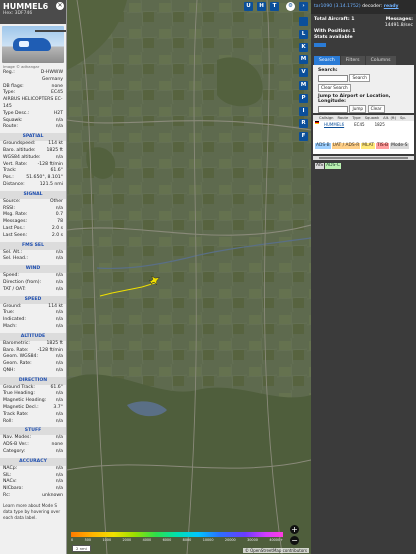 The width and height of the screenshot is (416, 554). I want to click on jump-button: Jump, so click(358, 109).